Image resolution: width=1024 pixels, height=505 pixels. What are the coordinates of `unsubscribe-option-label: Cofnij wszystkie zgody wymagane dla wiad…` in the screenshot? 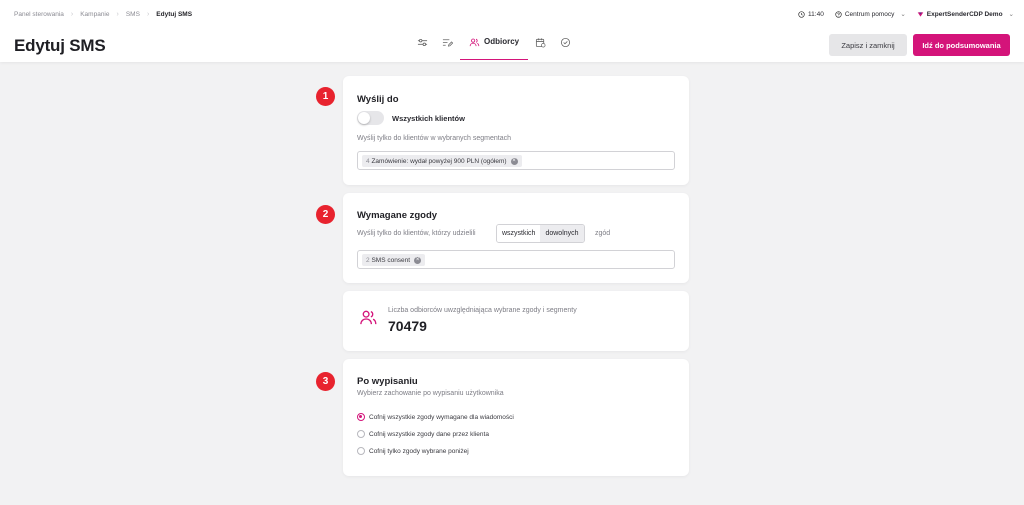 It's located at (441, 417).